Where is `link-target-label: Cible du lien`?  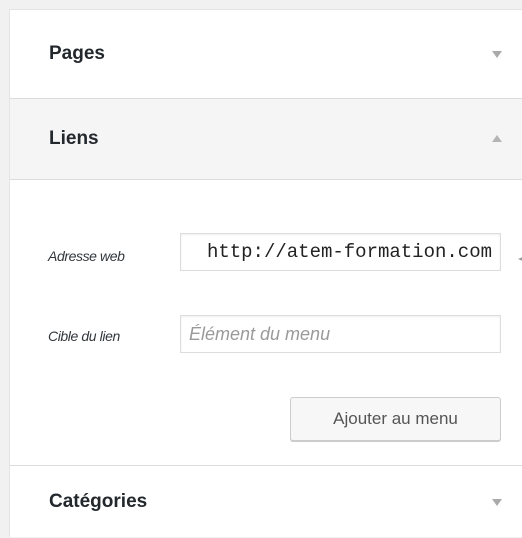 link-target-label: Cible du lien is located at coordinates (84, 336).